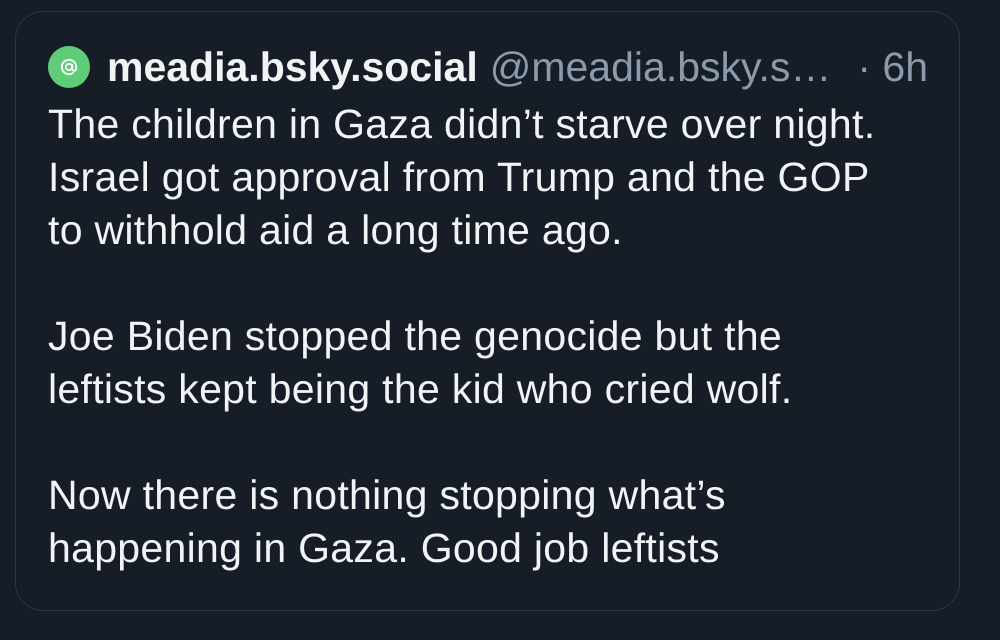  Describe the element at coordinates (892, 67) in the screenshot. I see `post-time: · 6h` at that location.